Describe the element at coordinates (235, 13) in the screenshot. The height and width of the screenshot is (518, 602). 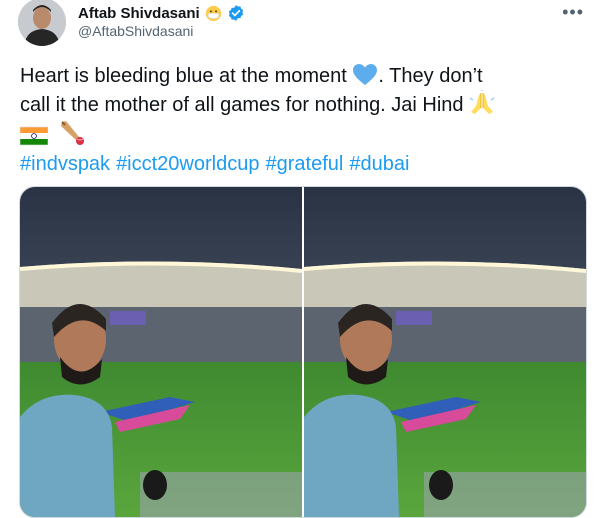
I see `verified-badge-icon` at that location.